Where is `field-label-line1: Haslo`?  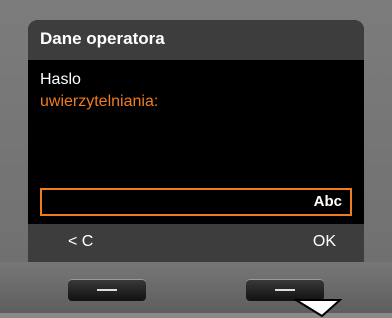
field-label-line1: Haslo is located at coordinates (60, 79).